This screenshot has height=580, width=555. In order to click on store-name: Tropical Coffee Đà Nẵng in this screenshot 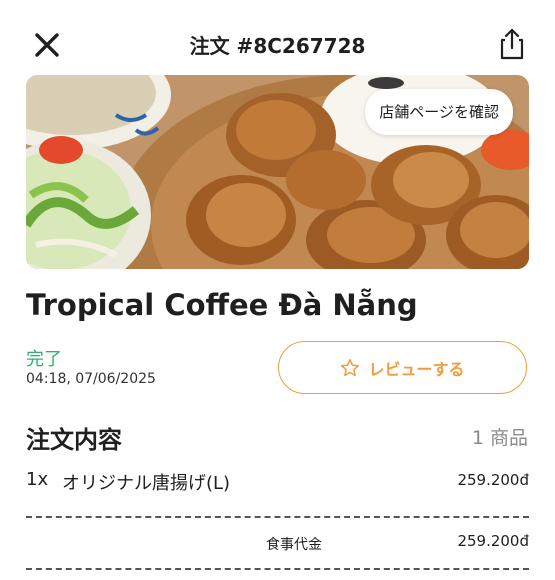, I will do `click(222, 305)`.